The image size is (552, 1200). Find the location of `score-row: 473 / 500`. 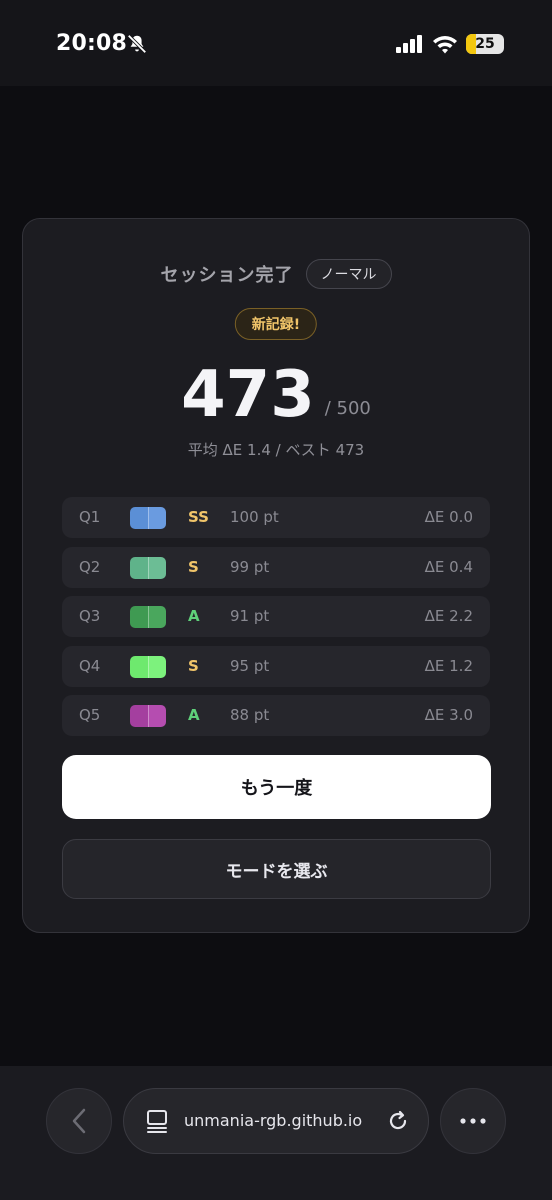

score-row: 473 / 500 is located at coordinates (276, 395).